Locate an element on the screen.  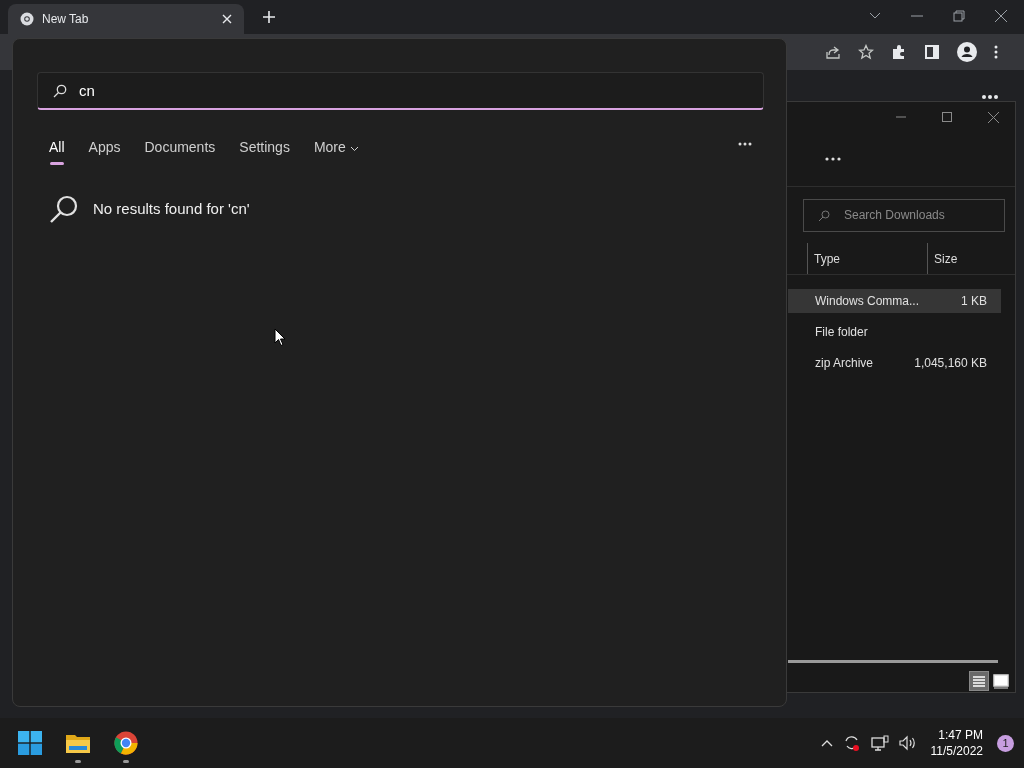
profile-icon is located at coordinates (967, 52).